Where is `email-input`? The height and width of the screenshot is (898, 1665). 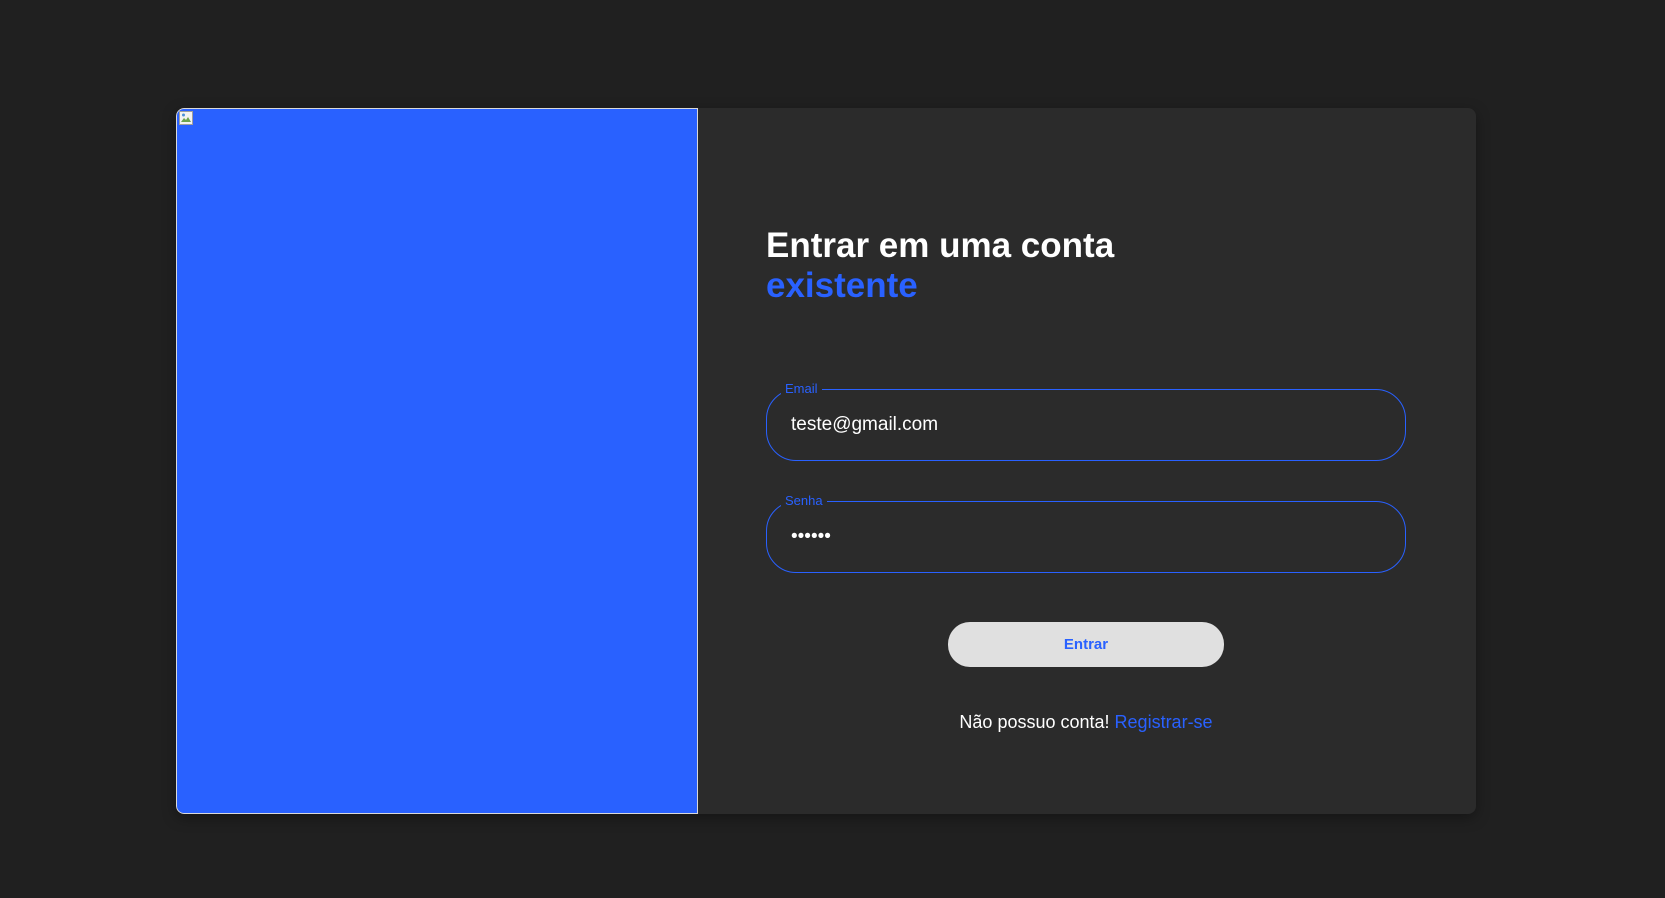 email-input is located at coordinates (1086, 425).